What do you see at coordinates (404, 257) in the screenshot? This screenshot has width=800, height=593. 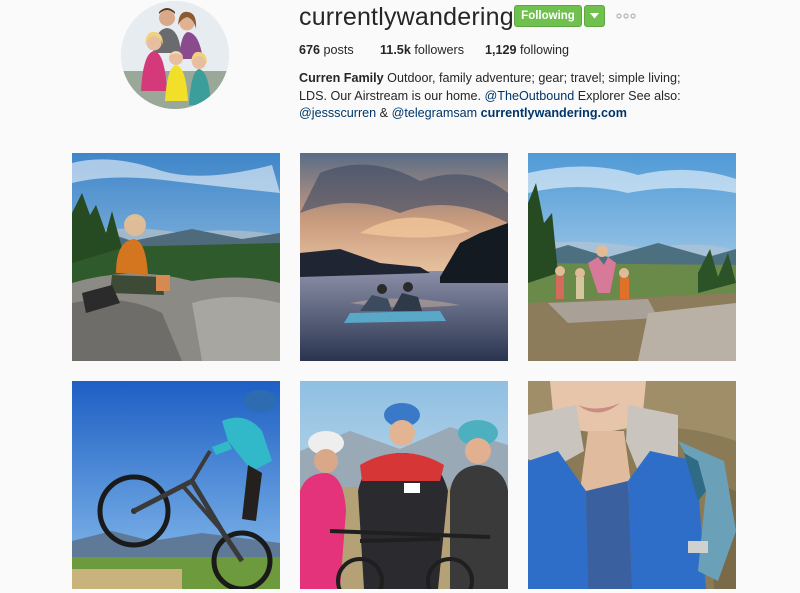 I see `post-lake-sunset-pedal-boat` at bounding box center [404, 257].